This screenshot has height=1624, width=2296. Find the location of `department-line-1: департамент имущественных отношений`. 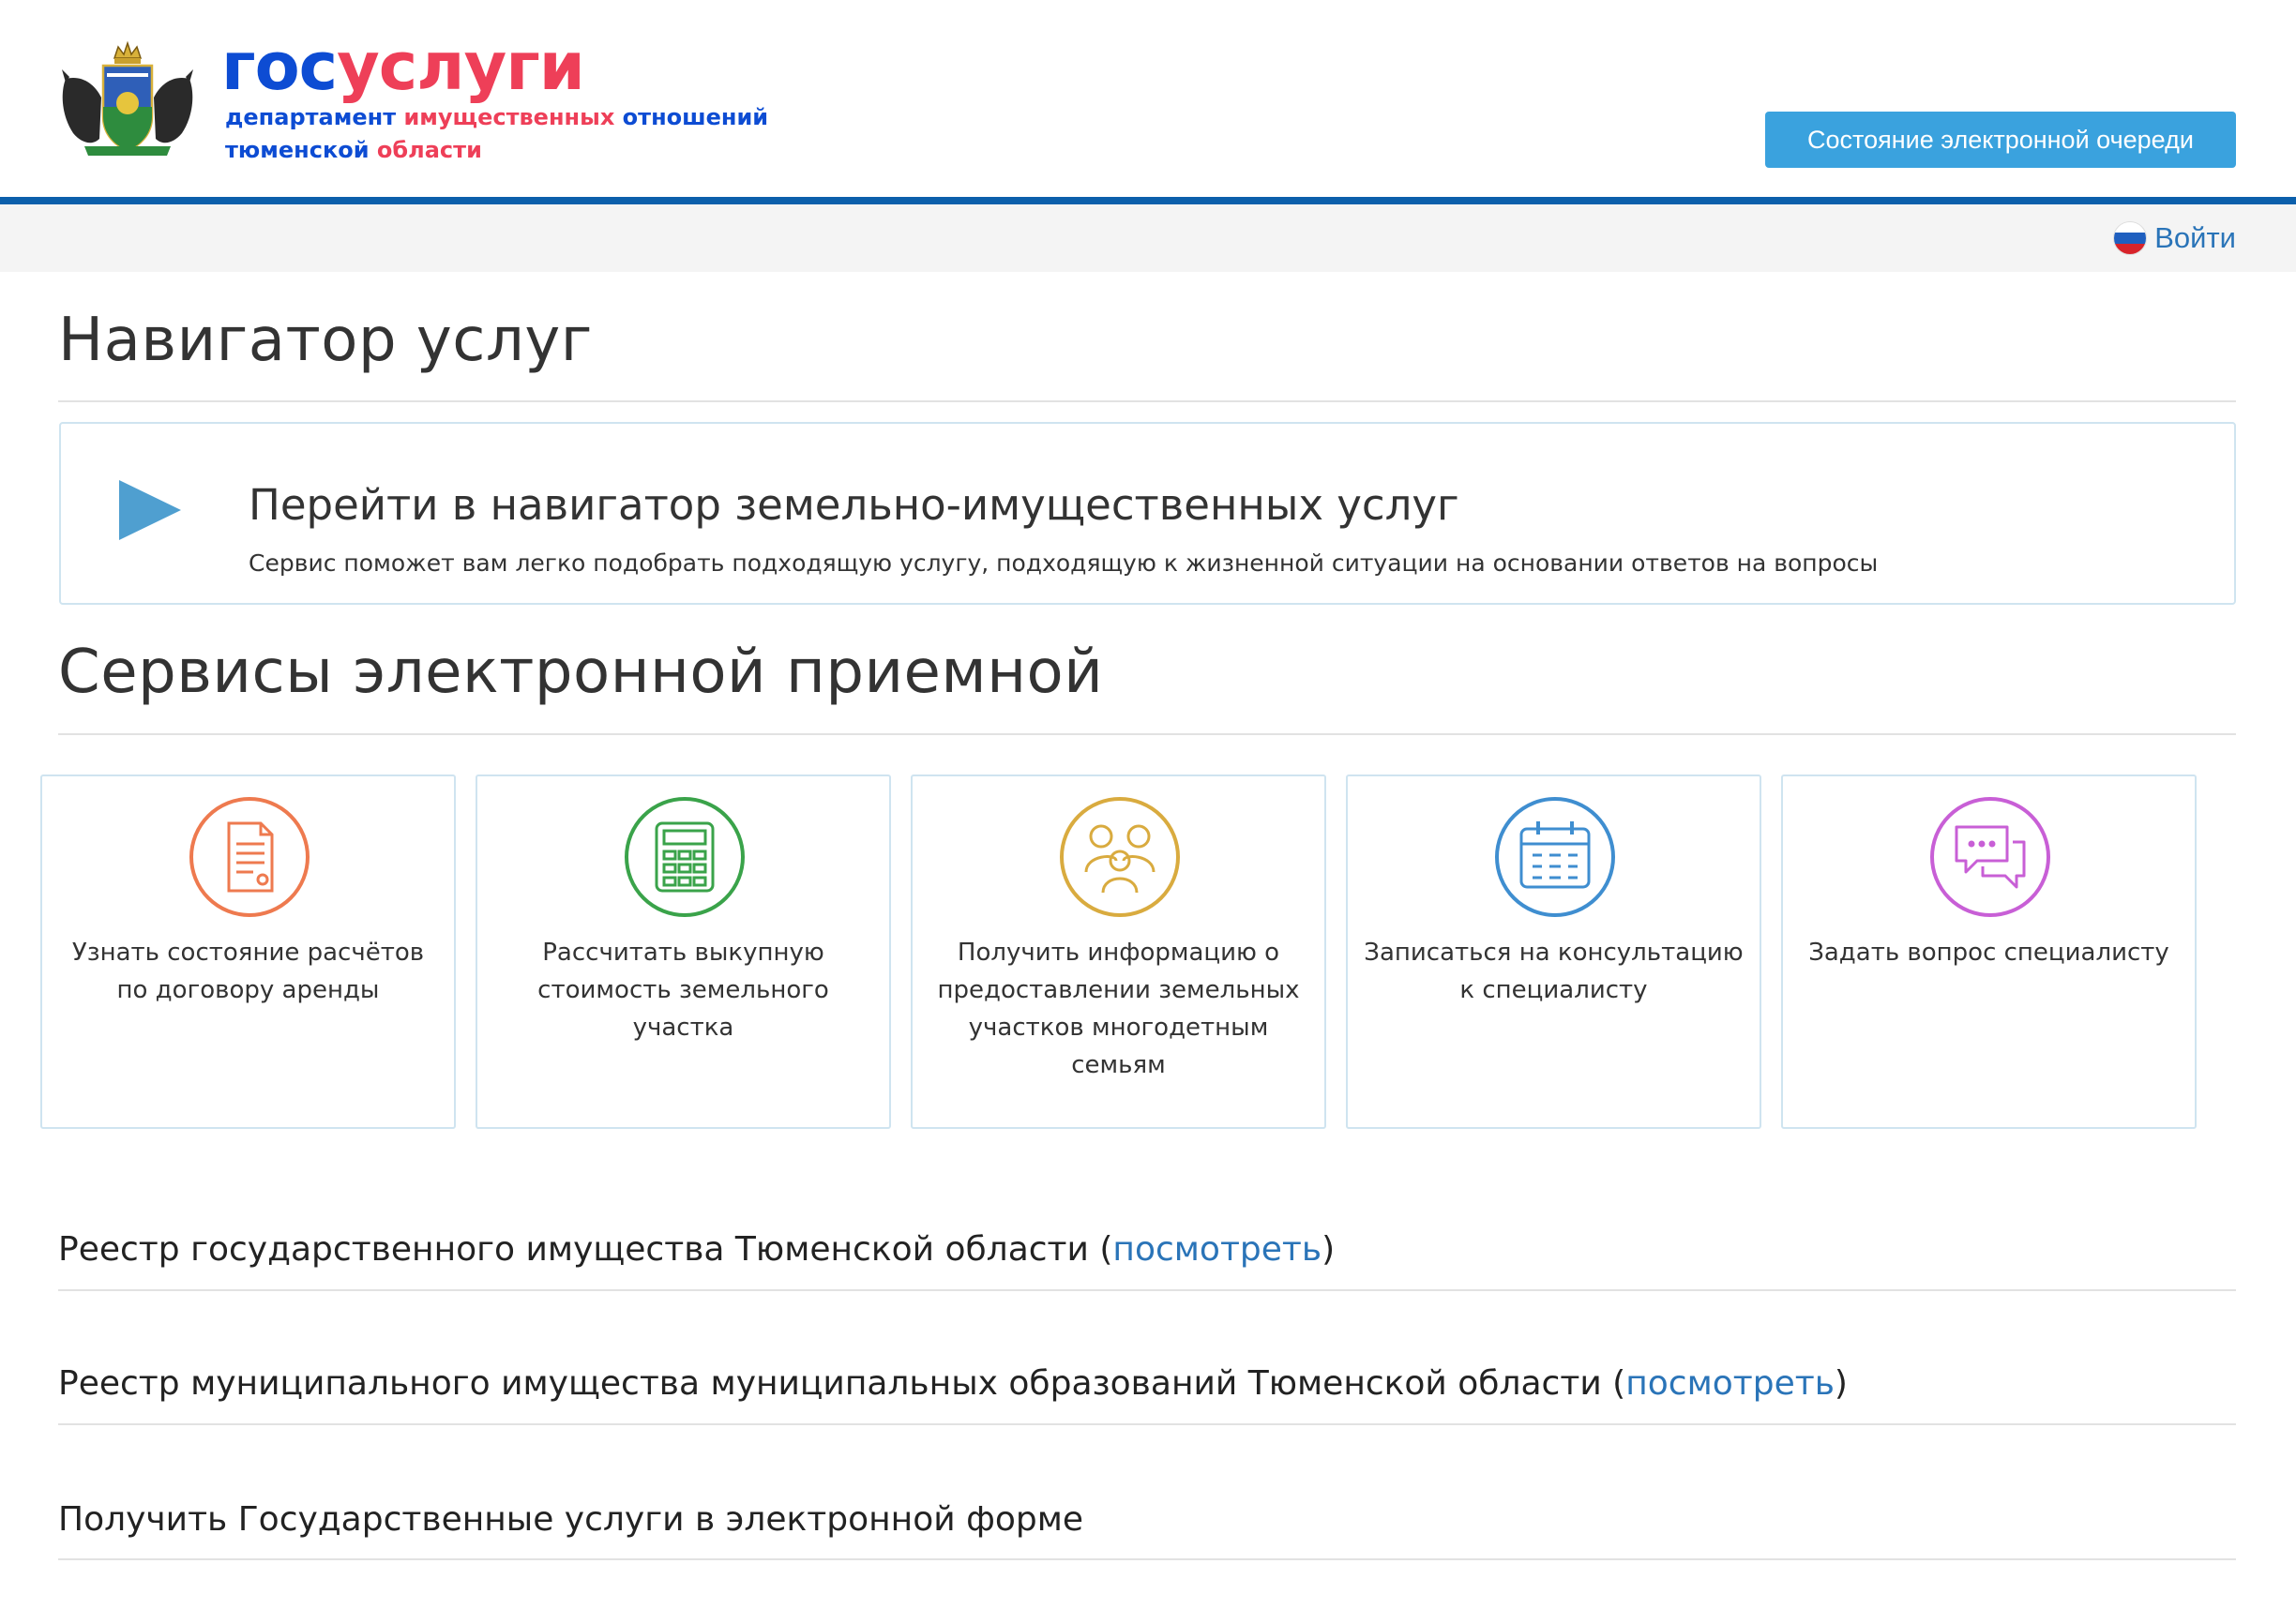

department-line-1: департамент имущественных отношений is located at coordinates (496, 117).